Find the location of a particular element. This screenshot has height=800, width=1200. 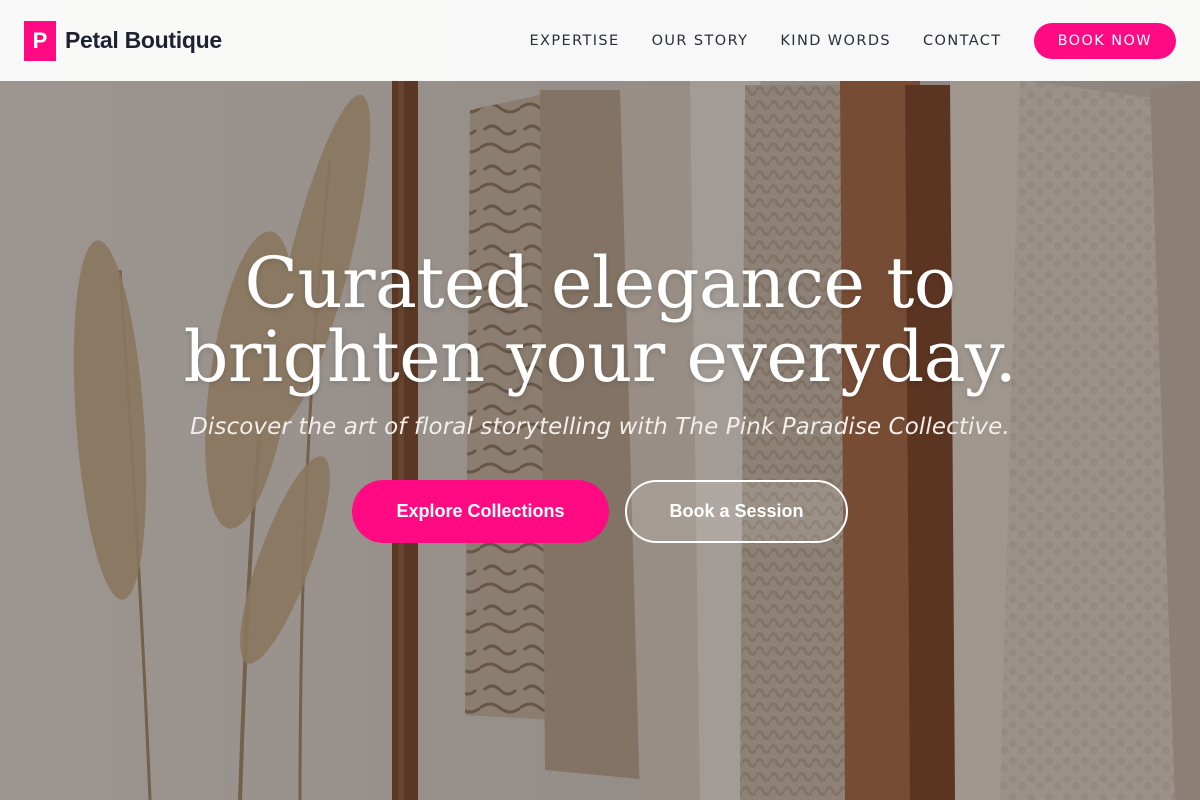

nav-link-expertise: EXPERTISE is located at coordinates (574, 41).